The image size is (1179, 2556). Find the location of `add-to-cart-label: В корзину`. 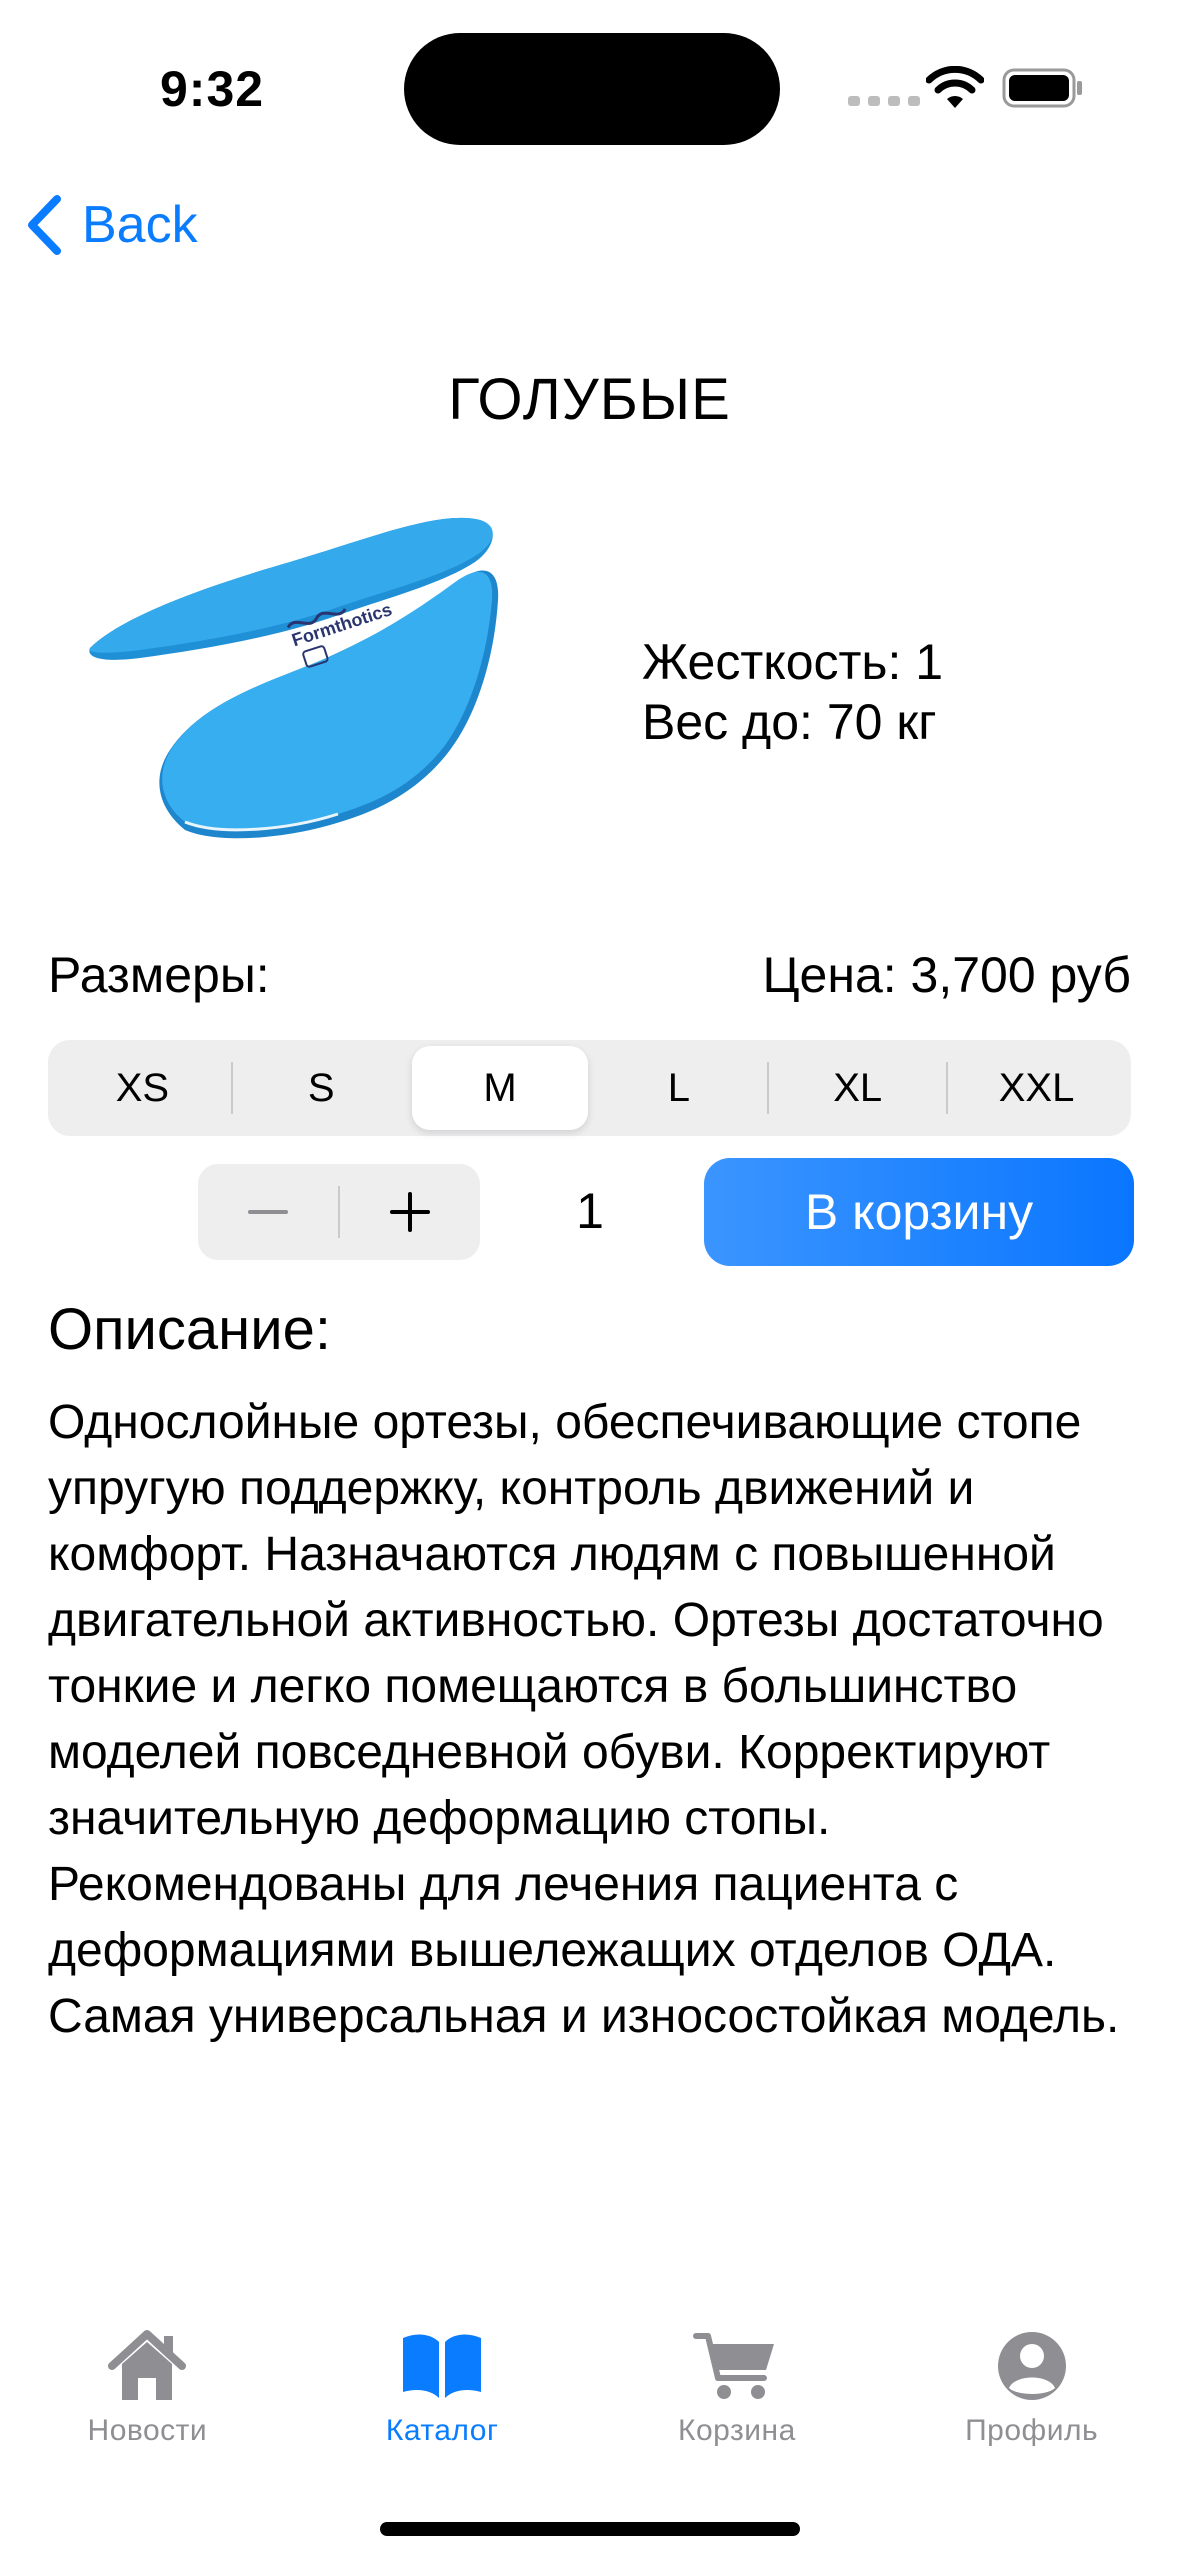

add-to-cart-label: В корзину is located at coordinates (919, 1212).